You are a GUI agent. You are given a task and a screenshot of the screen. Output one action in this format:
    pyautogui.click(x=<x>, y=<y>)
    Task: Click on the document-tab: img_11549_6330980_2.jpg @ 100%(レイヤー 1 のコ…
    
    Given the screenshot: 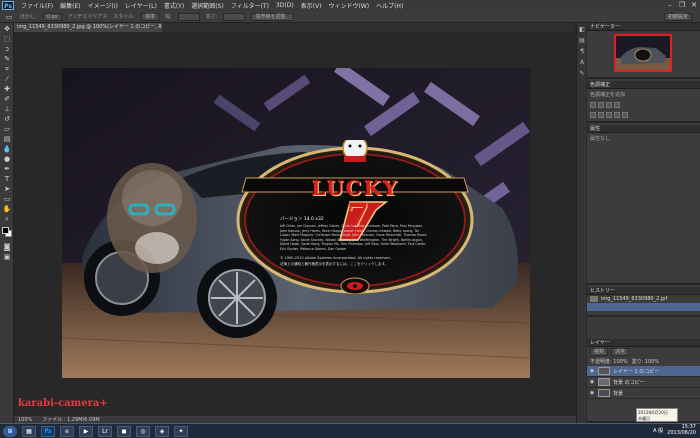 What is the action you would take?
    pyautogui.click(x=88, y=27)
    